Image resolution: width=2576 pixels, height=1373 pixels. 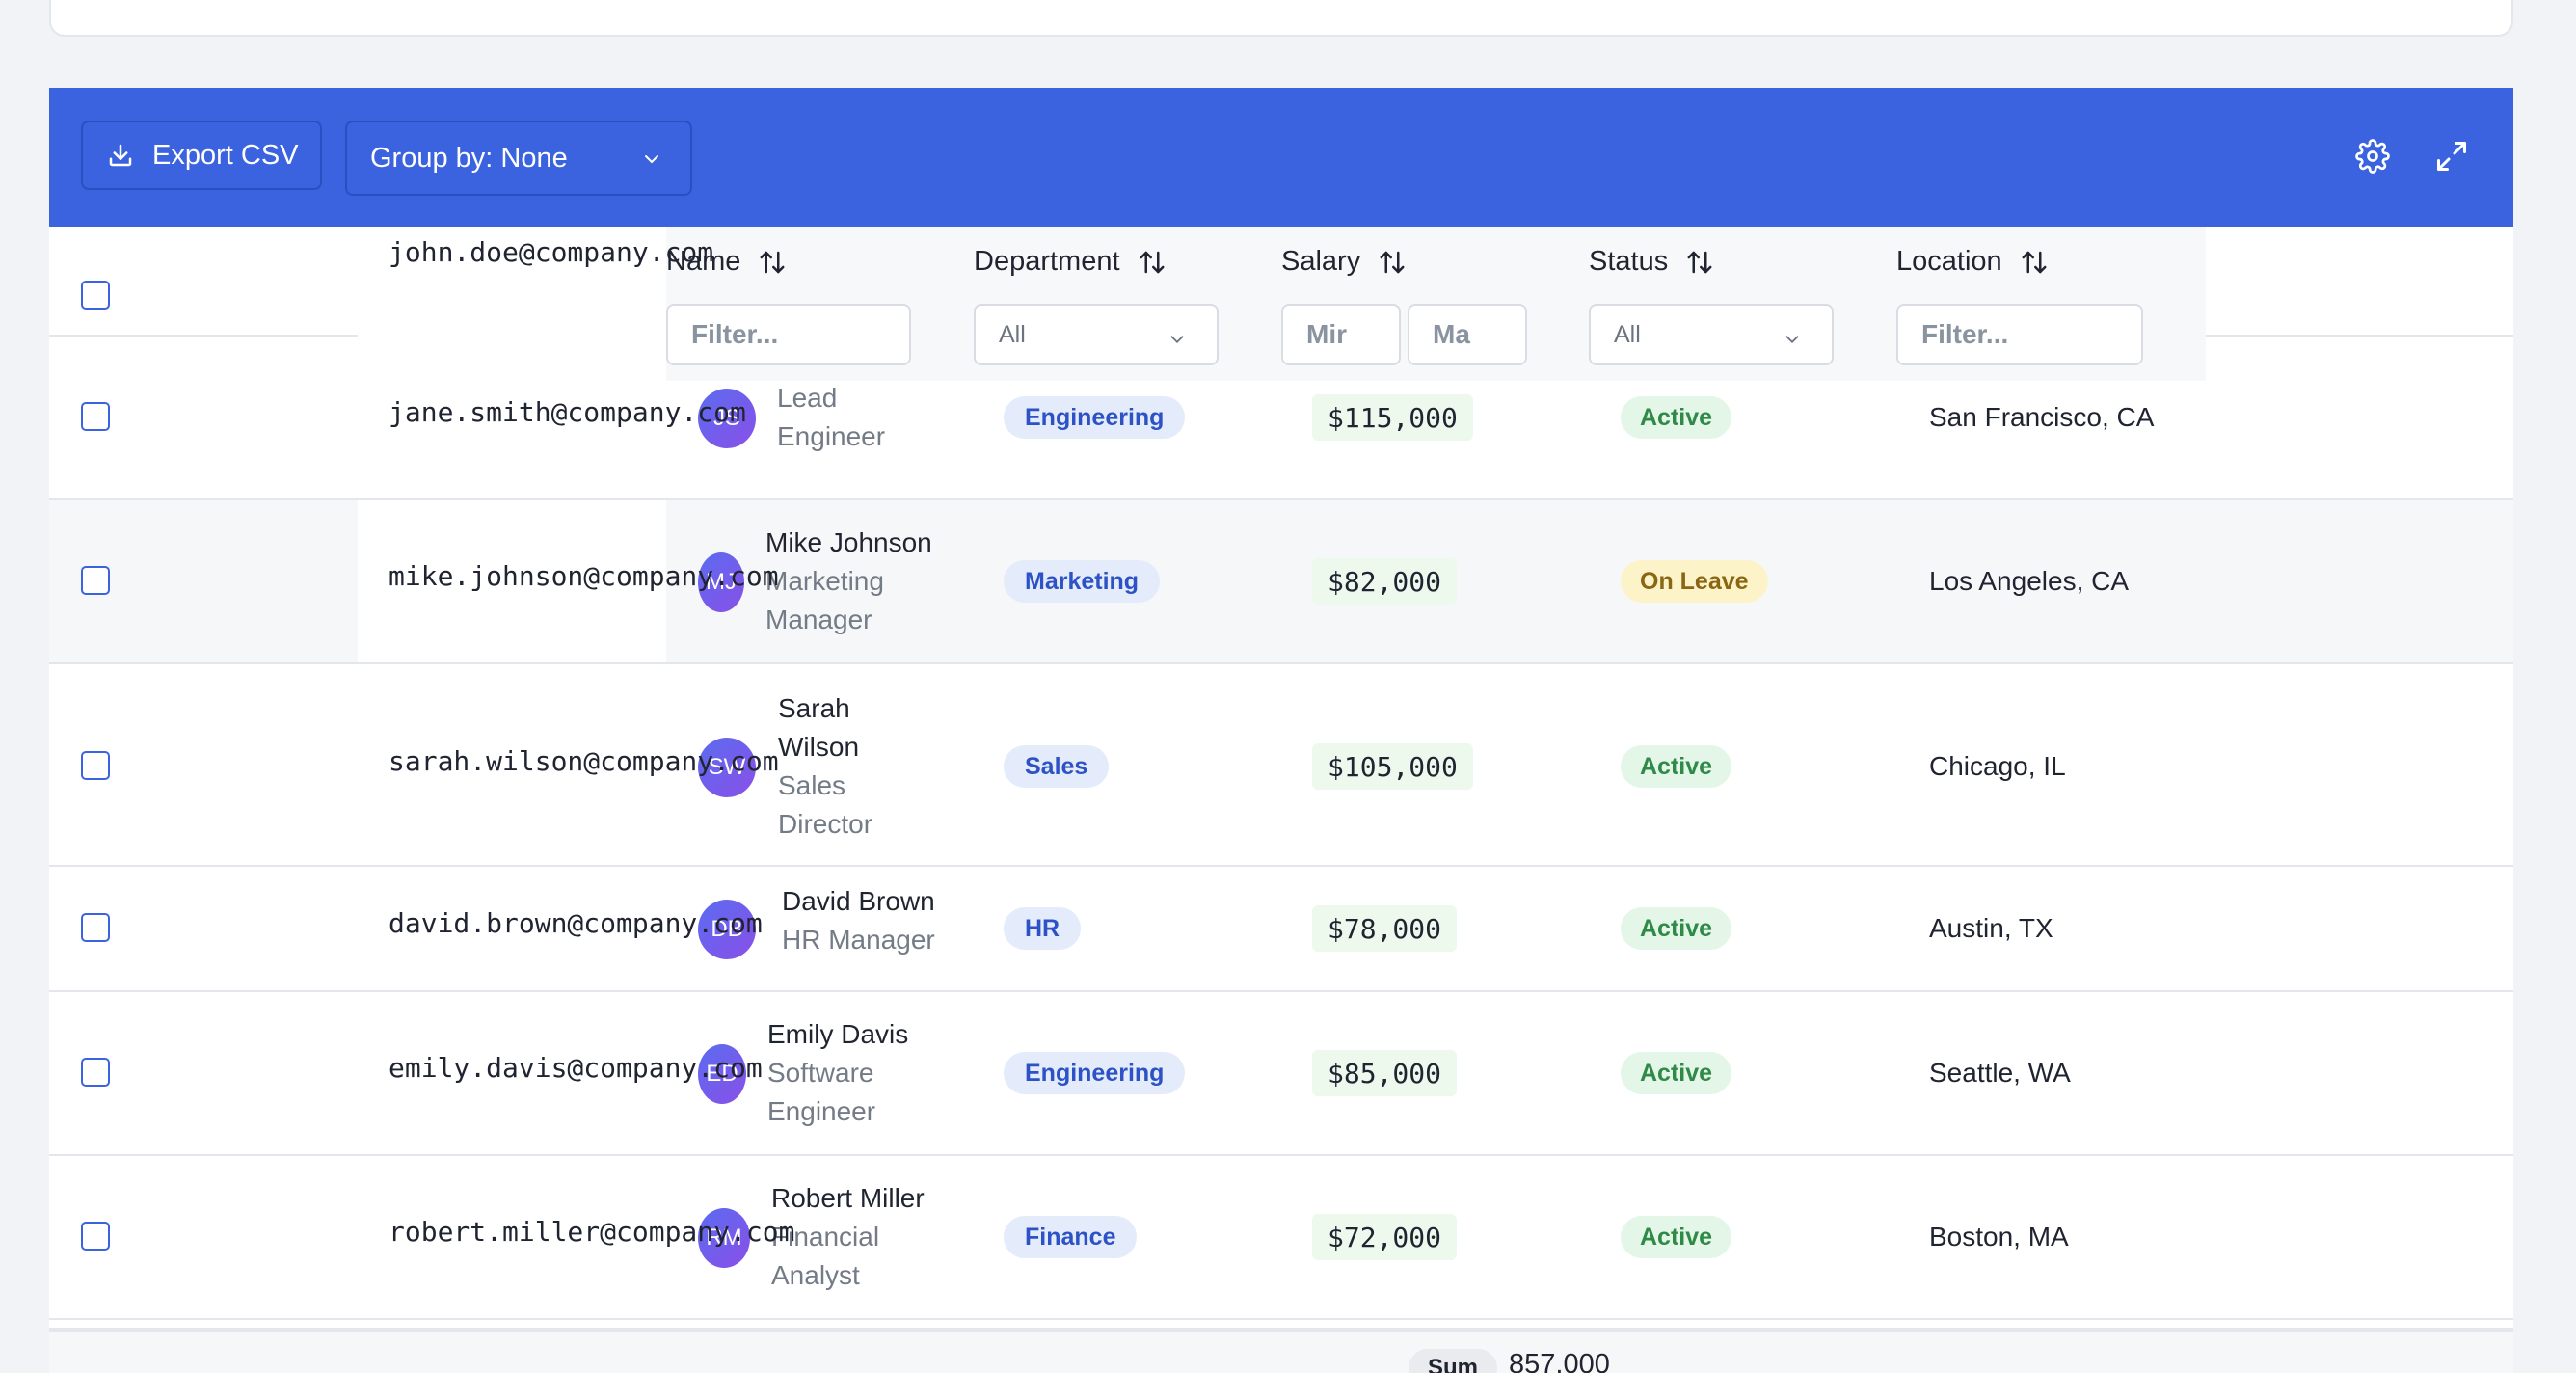 I want to click on column-header-status: Status, so click(x=1652, y=262).